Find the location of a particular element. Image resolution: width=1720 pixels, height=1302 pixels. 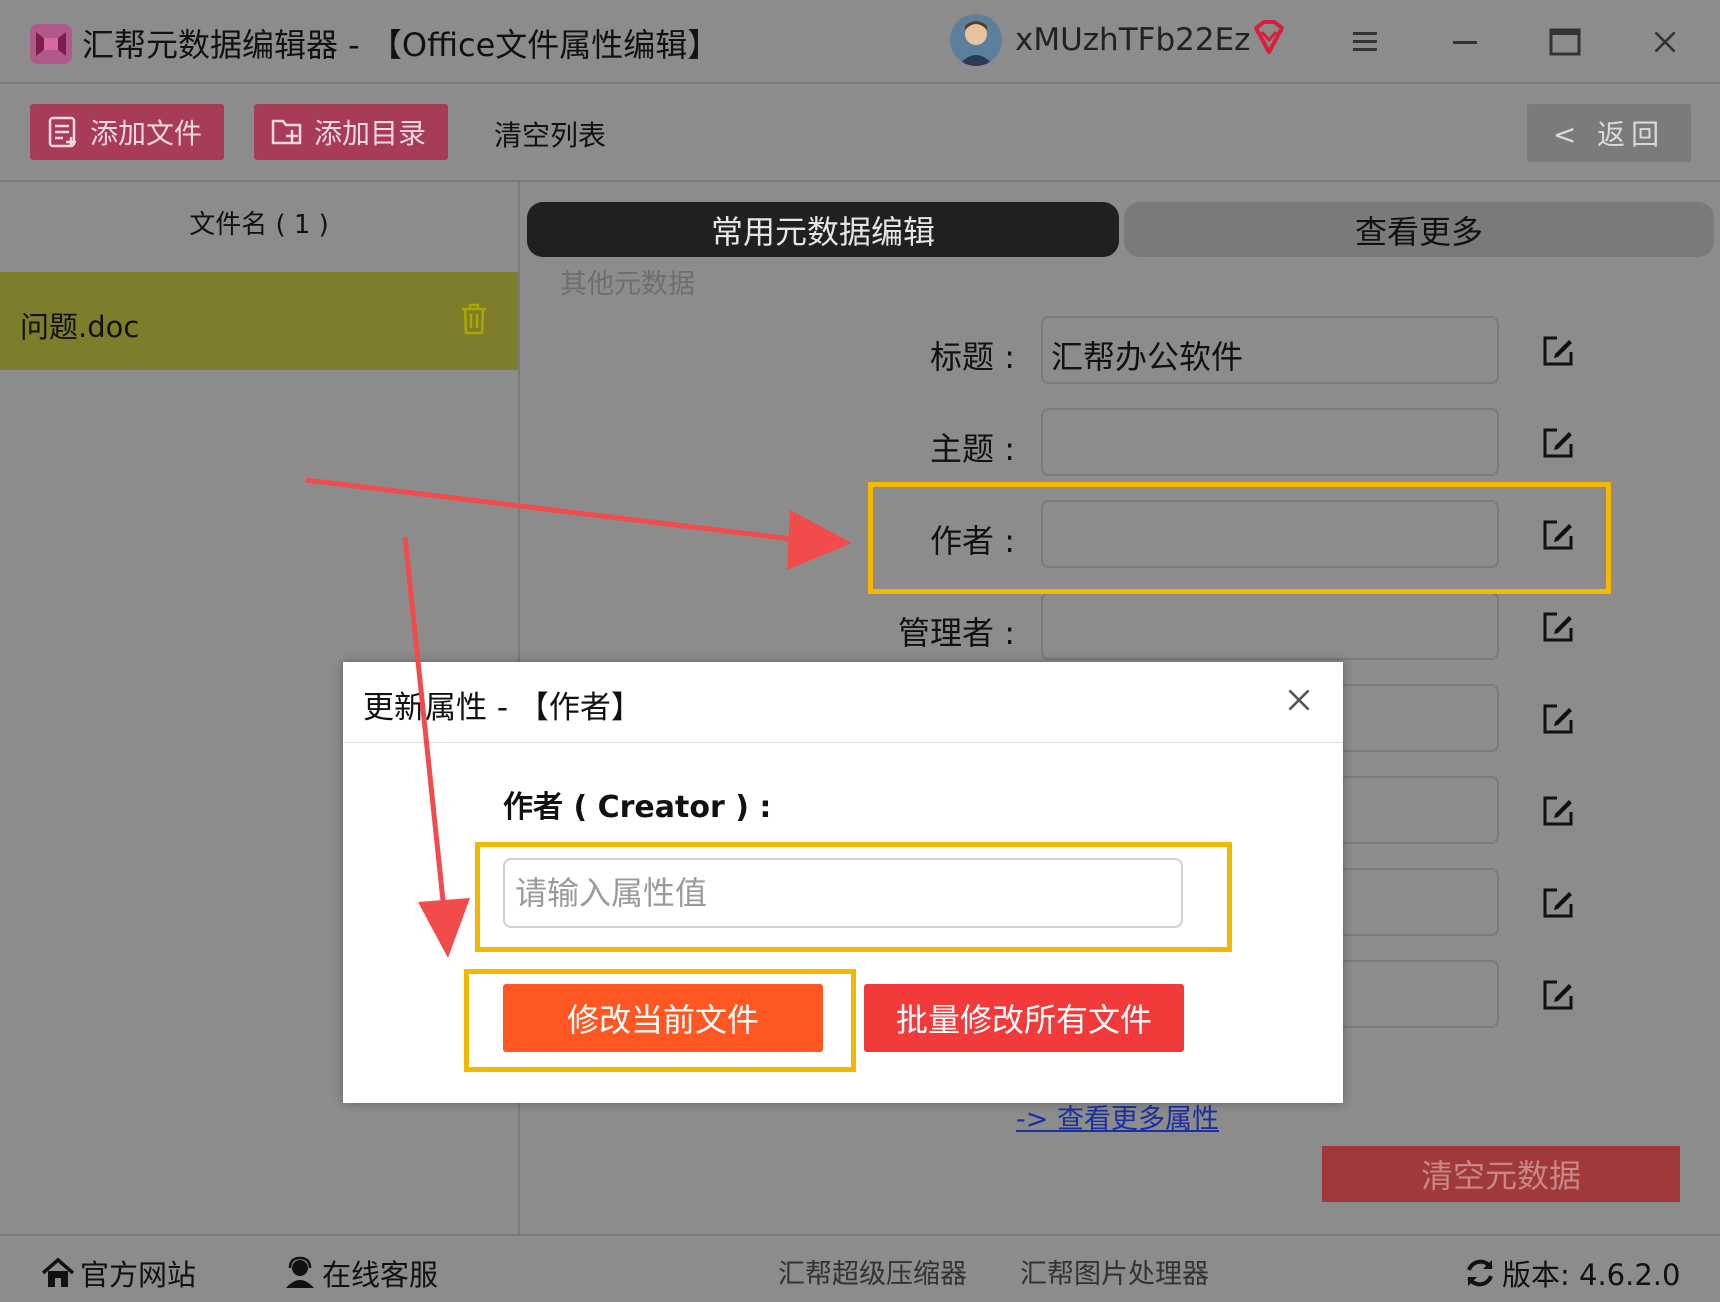

file-list-header: 文件名 ( 1 ) is located at coordinates (259, 225).